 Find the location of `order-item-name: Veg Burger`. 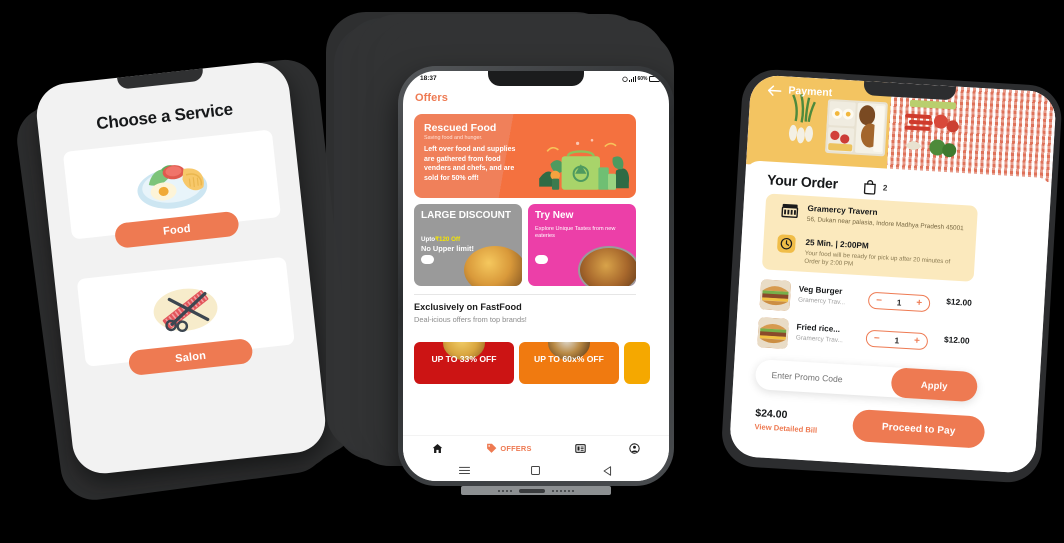

order-item-name: Veg Burger is located at coordinates (820, 290).